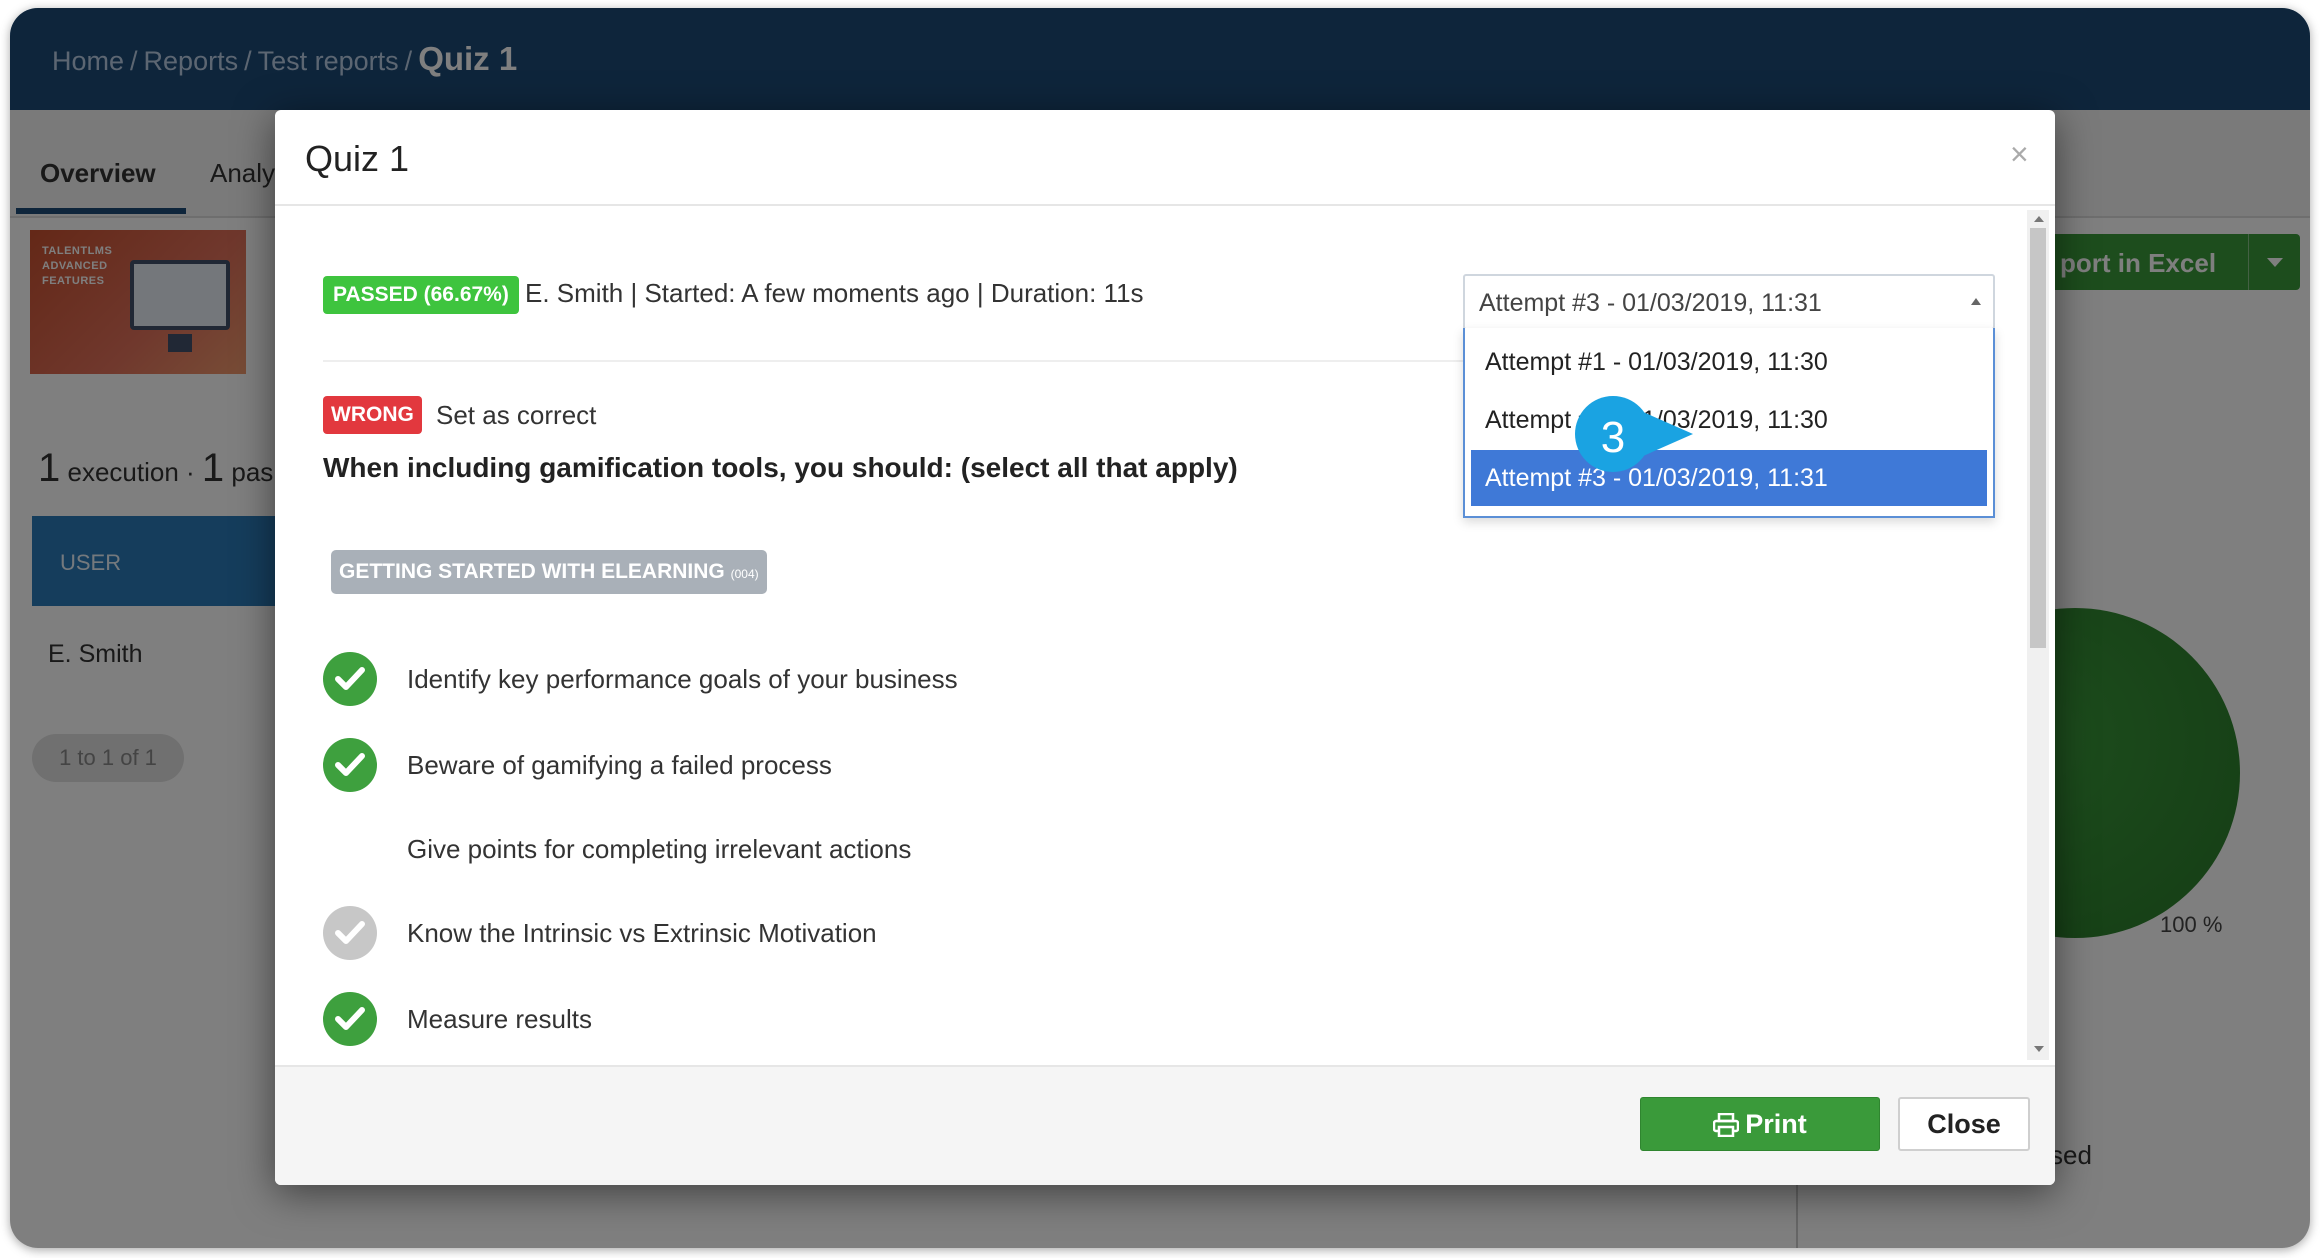 This screenshot has width=2320, height=1258. I want to click on step-marker-number: 3, so click(1613, 437).